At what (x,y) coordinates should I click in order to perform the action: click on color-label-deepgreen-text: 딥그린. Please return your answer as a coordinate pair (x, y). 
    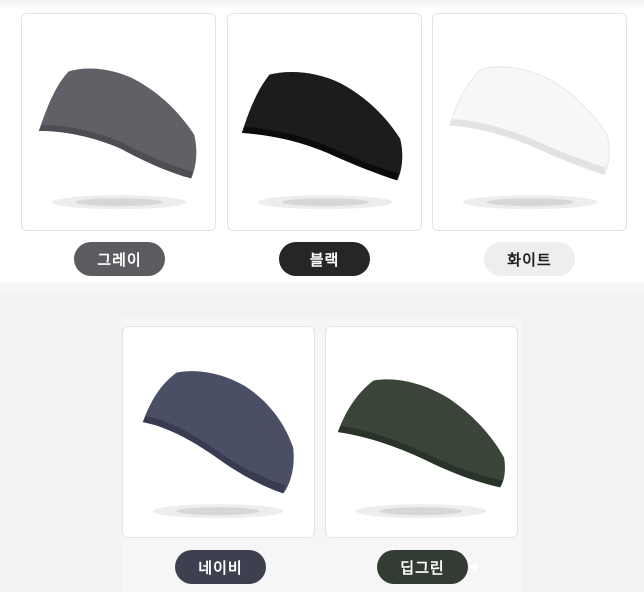
    Looking at the image, I should click on (422, 567).